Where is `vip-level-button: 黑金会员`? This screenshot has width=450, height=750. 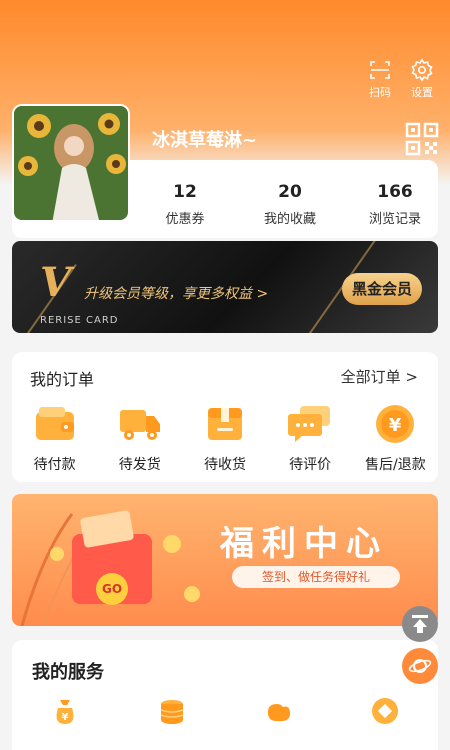
vip-level-button: 黑金会员 is located at coordinates (381, 289).